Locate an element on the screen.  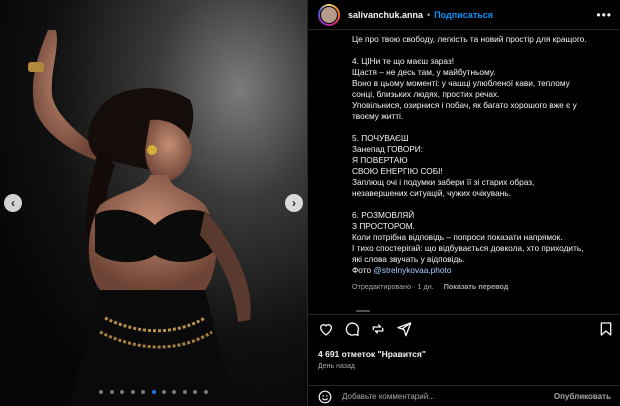
post-timestamp: День назад is located at coordinates (336, 366).